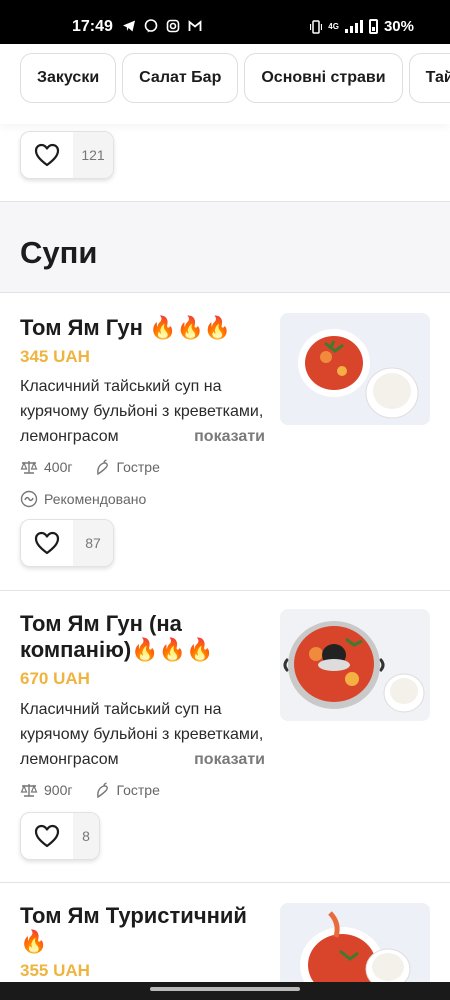 The height and width of the screenshot is (1000, 450). I want to click on like-button: 121, so click(67, 155).